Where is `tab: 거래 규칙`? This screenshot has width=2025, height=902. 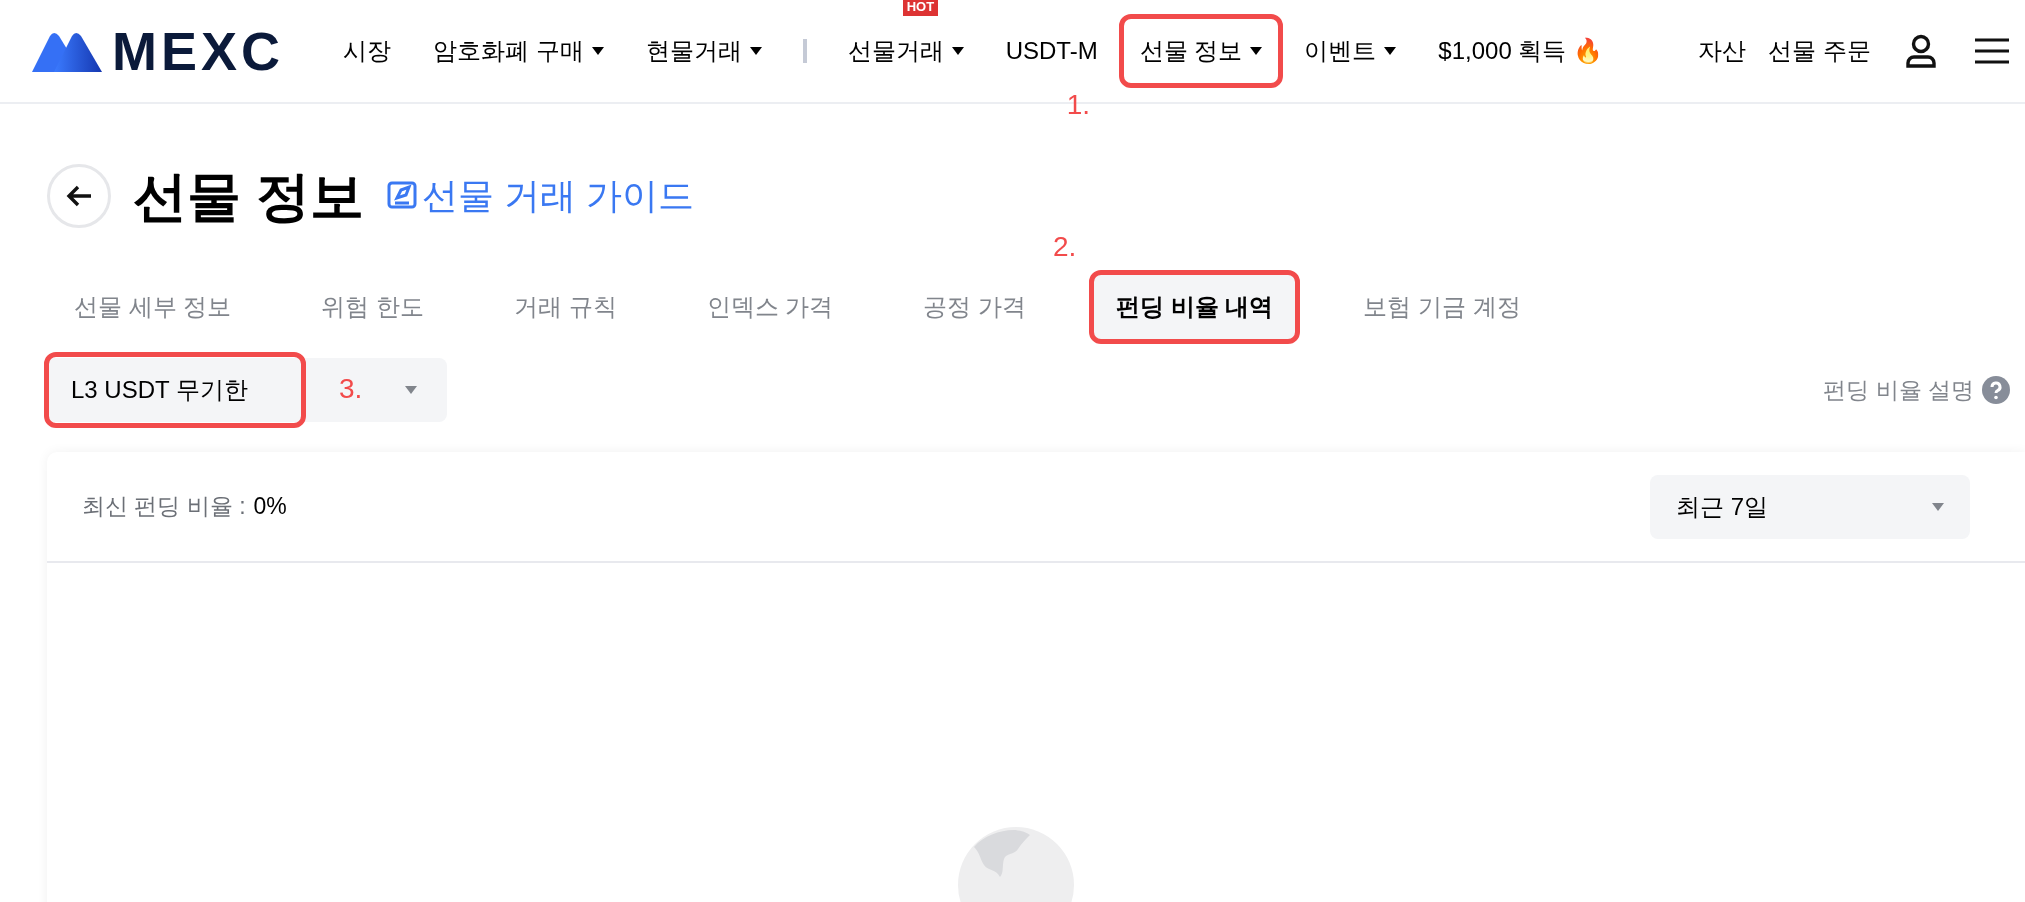 tab: 거래 규칙 is located at coordinates (565, 307).